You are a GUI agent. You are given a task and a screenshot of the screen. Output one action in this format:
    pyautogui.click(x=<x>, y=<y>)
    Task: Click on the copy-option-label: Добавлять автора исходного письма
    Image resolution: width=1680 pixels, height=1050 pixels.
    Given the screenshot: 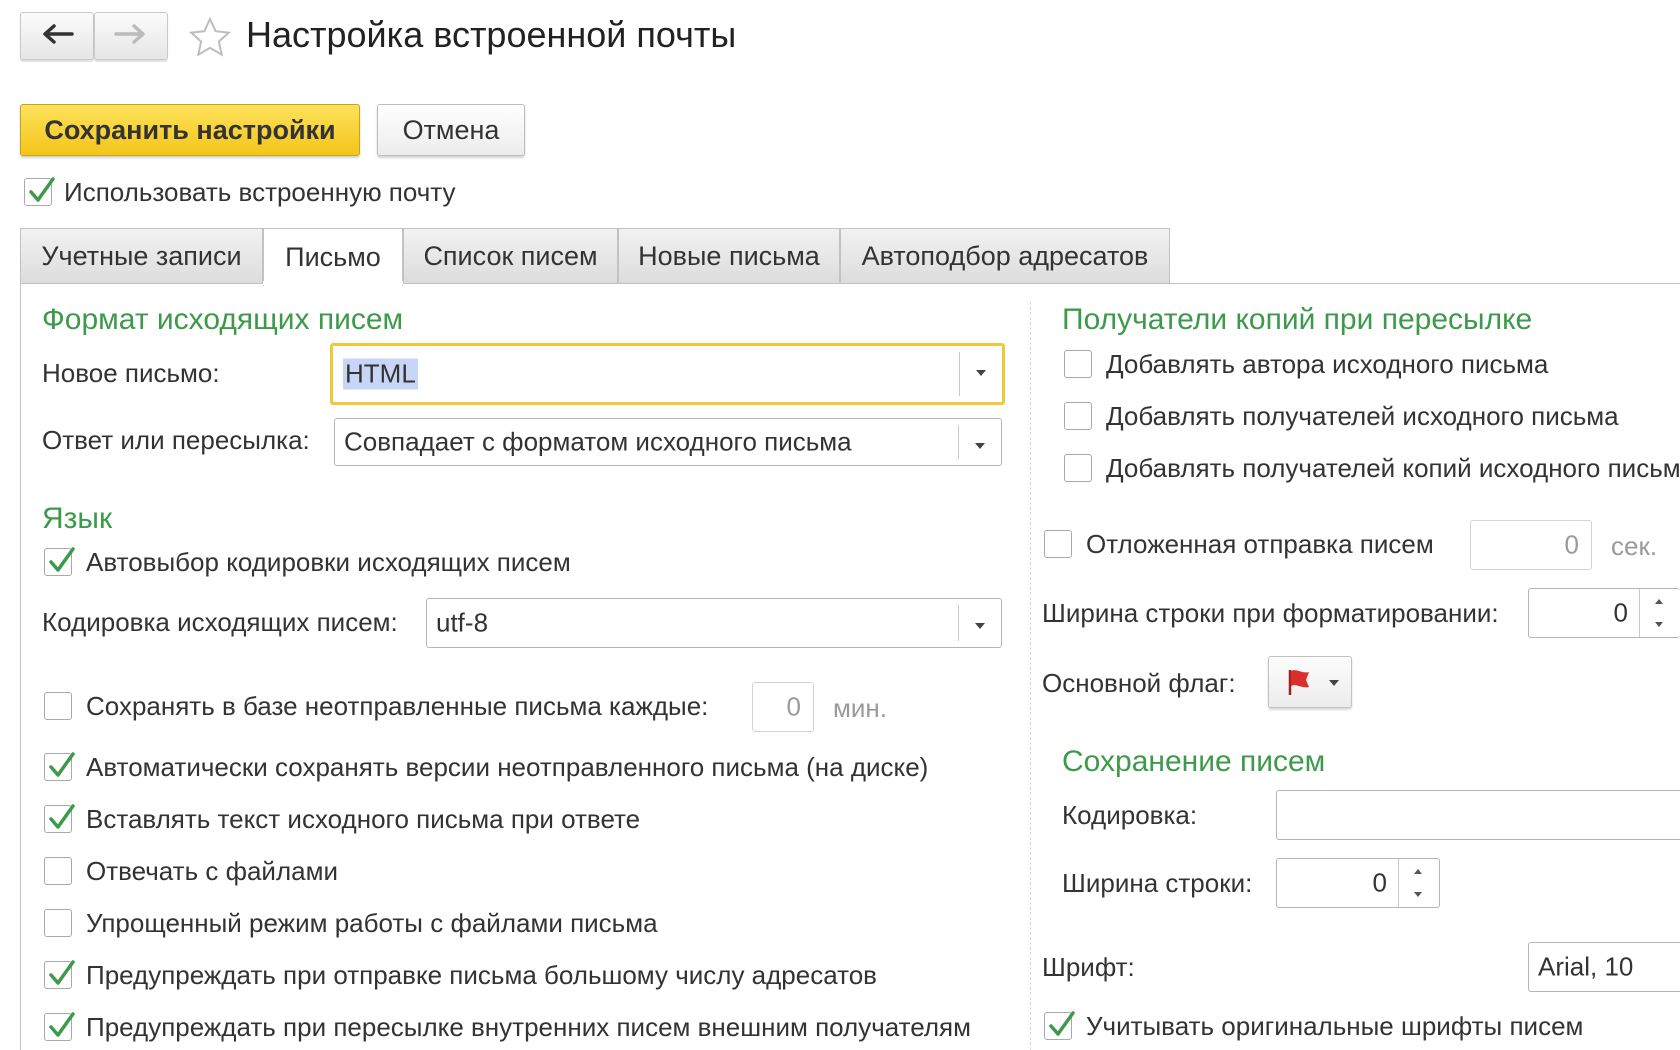 What is the action you would take?
    pyautogui.click(x=1327, y=364)
    